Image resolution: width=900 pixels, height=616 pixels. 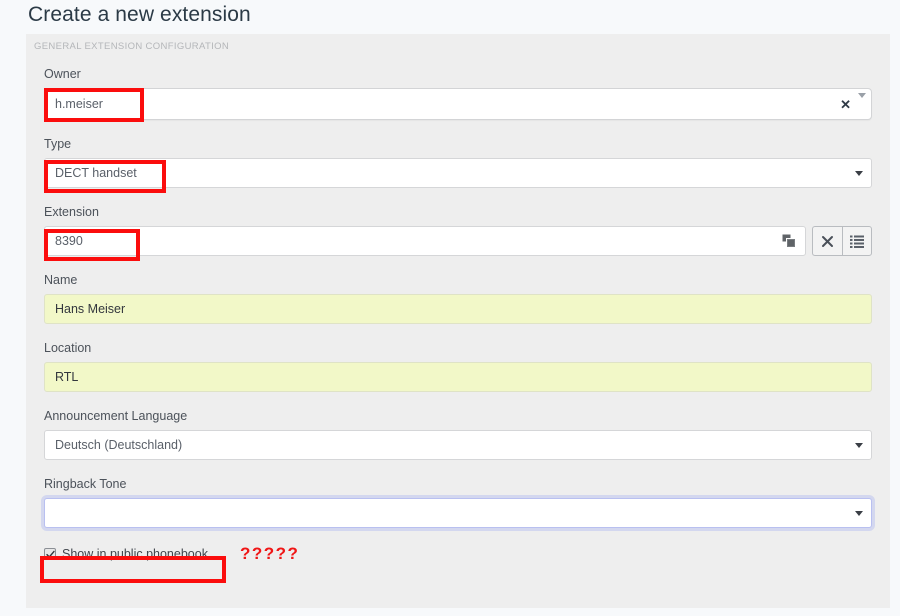 What do you see at coordinates (62, 74) in the screenshot?
I see `owner-label: Owner` at bounding box center [62, 74].